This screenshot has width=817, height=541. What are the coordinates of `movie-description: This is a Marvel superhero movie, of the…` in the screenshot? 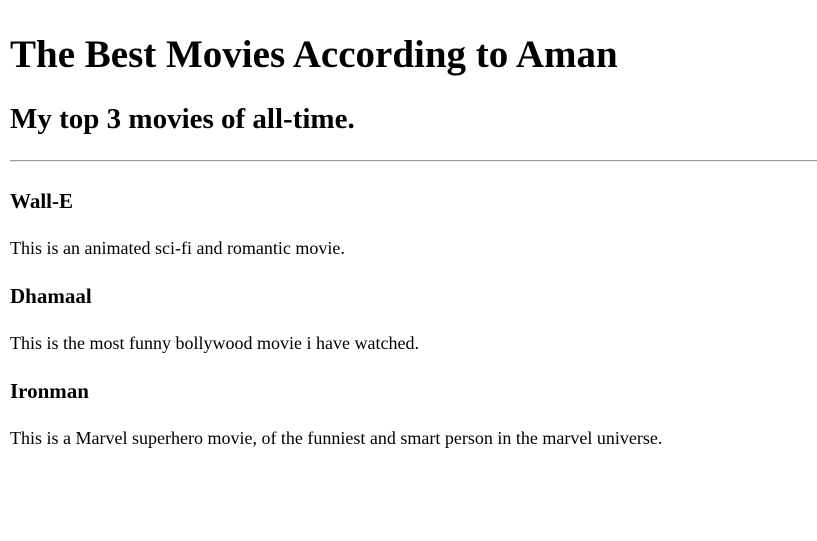 It's located at (336, 438).